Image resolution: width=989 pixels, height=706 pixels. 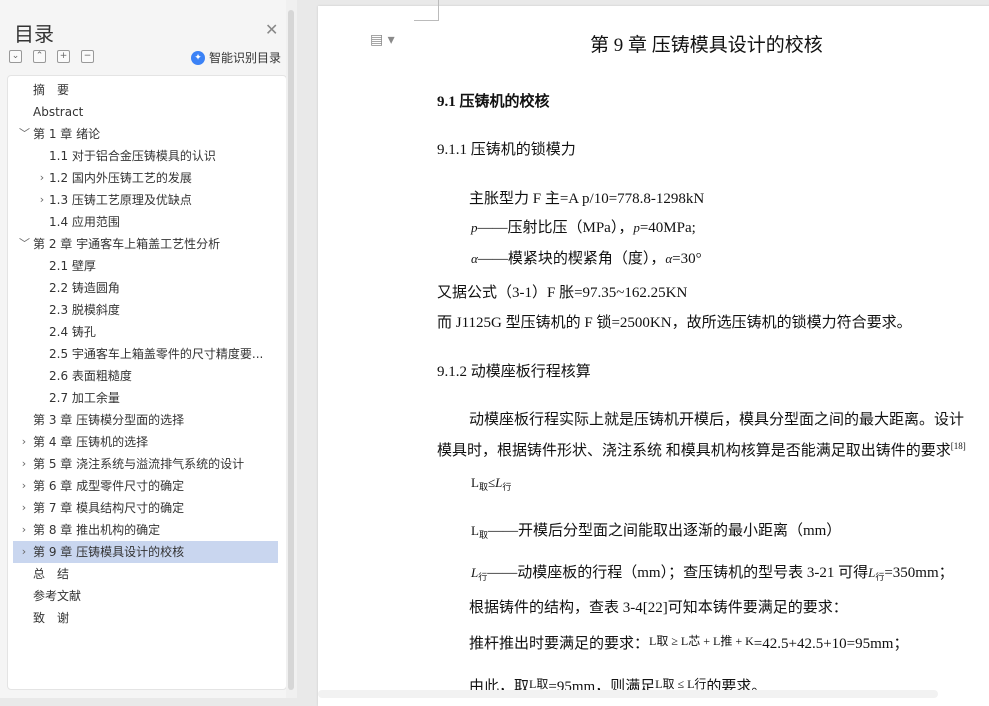 What do you see at coordinates (34, 34) in the screenshot?
I see `nav-title: 目录` at bounding box center [34, 34].